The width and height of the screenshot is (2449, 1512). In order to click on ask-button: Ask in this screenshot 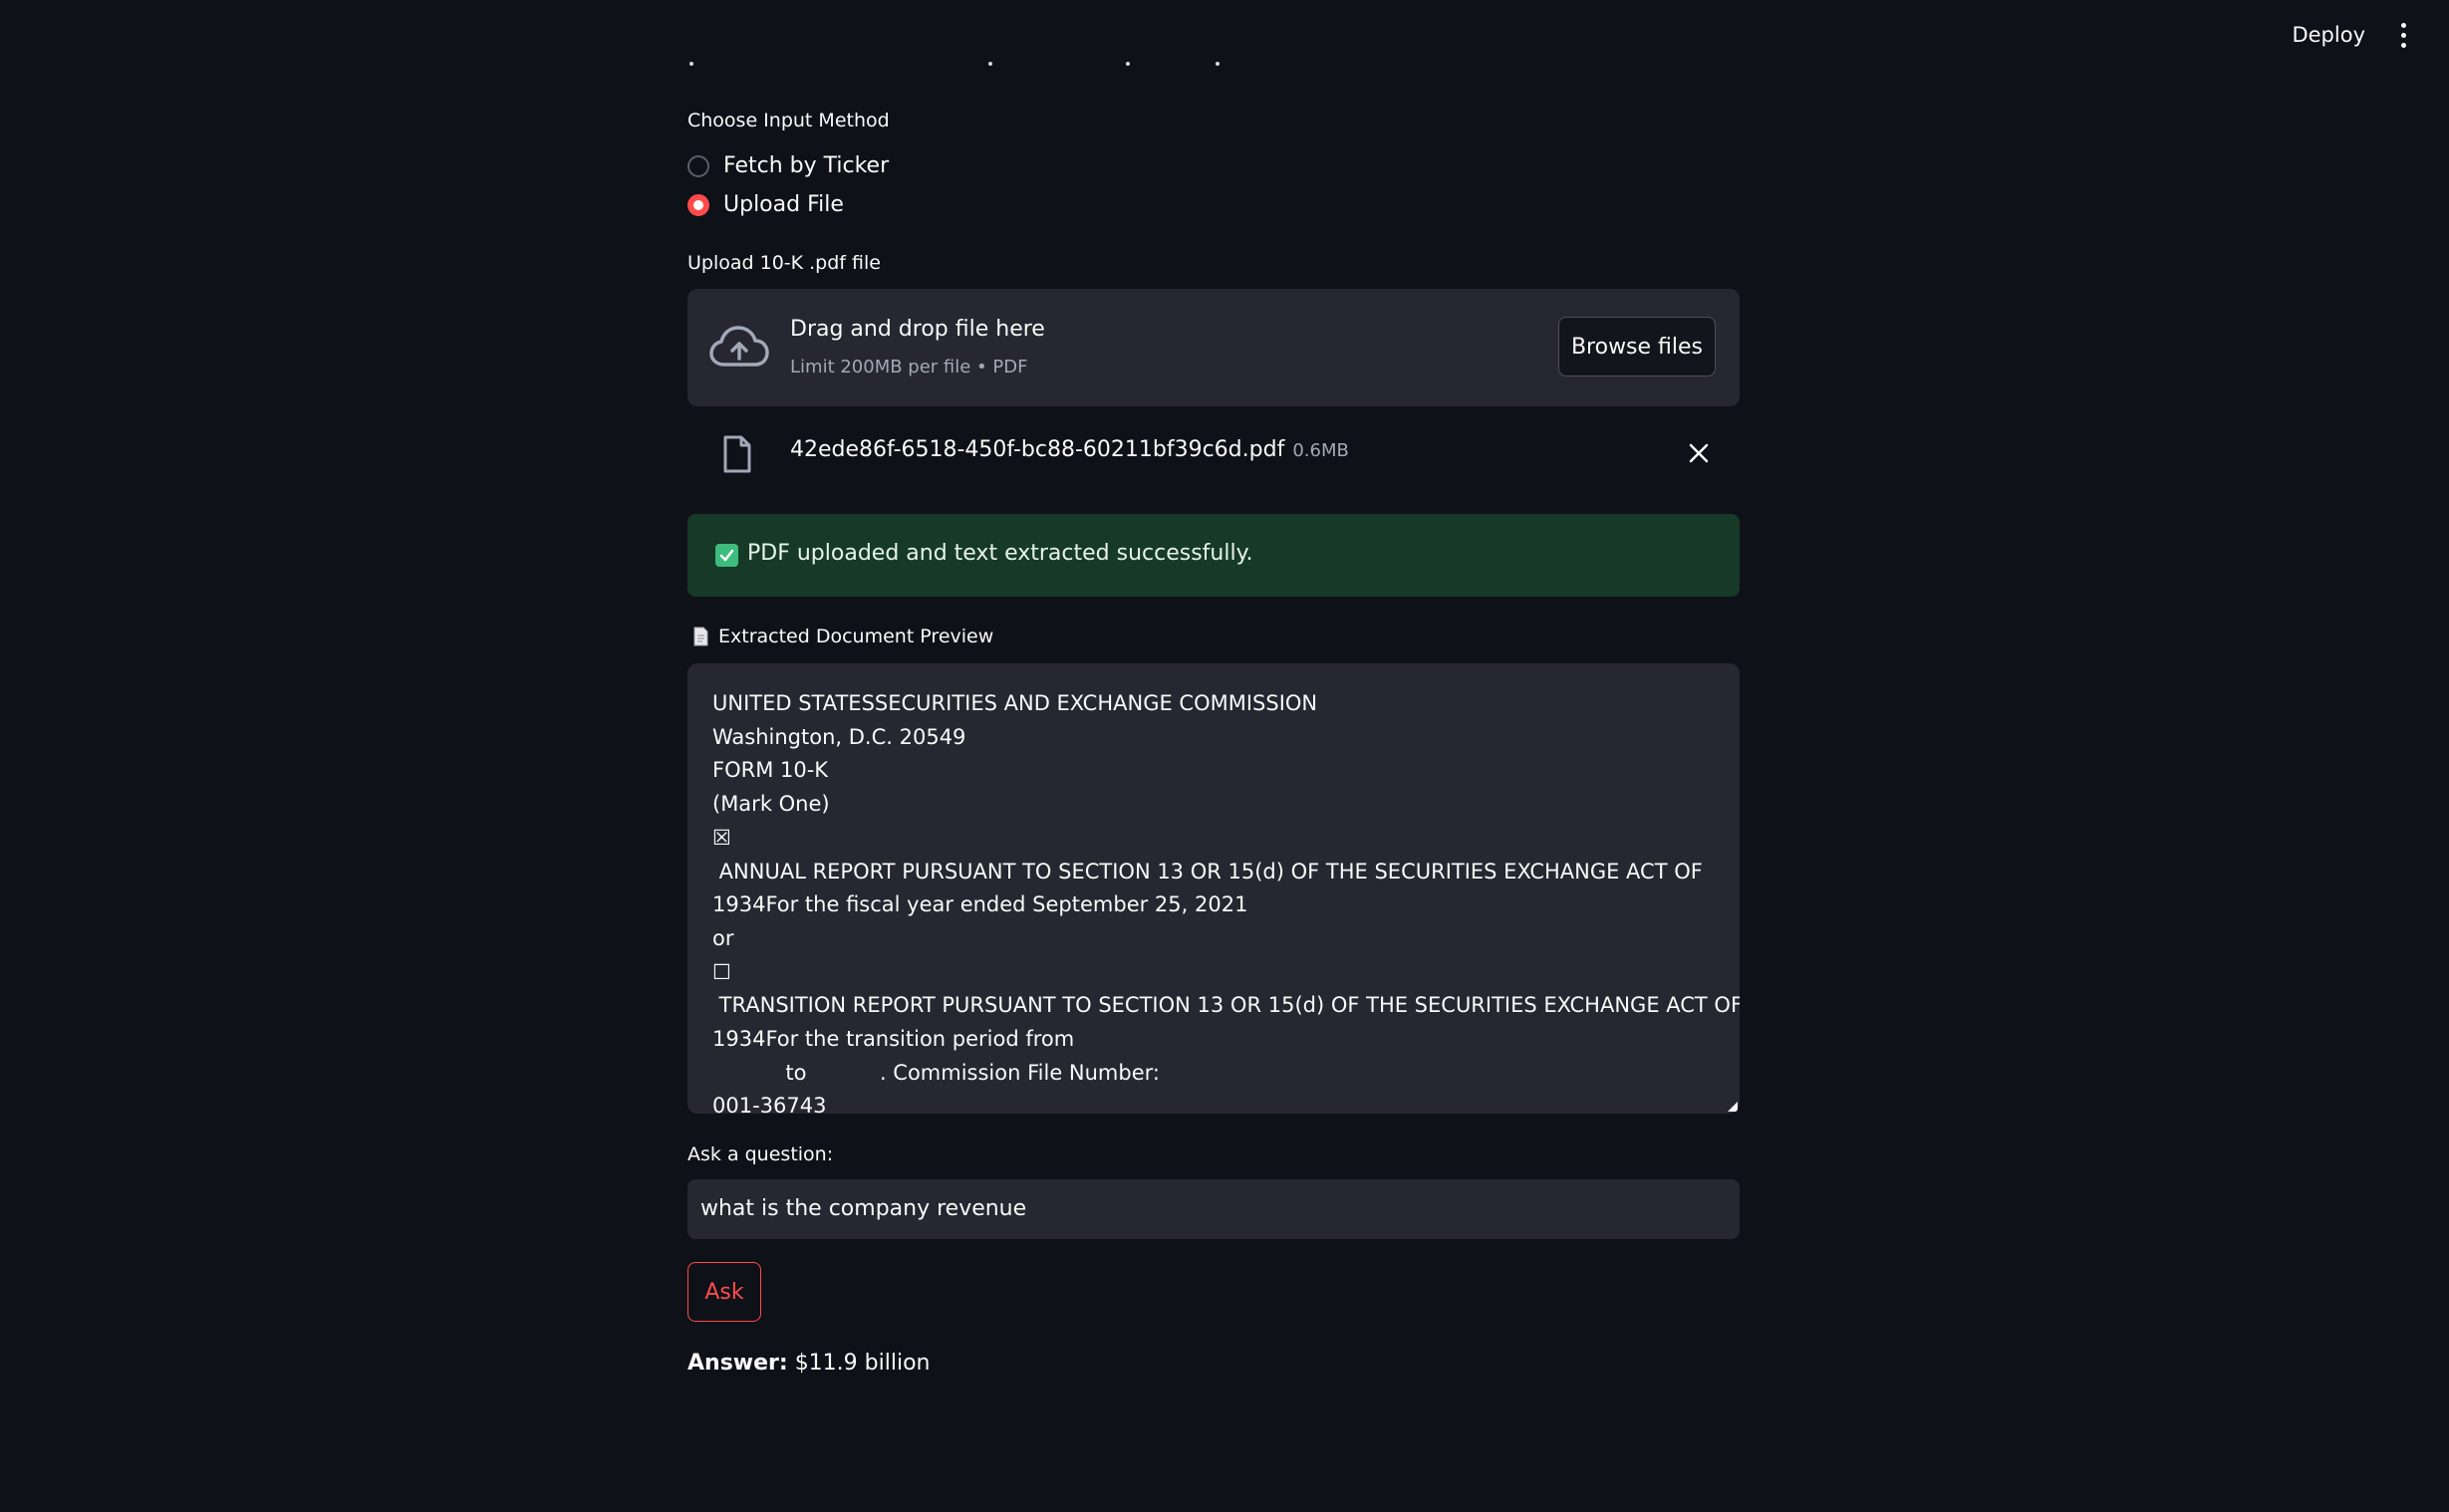, I will do `click(724, 1292)`.